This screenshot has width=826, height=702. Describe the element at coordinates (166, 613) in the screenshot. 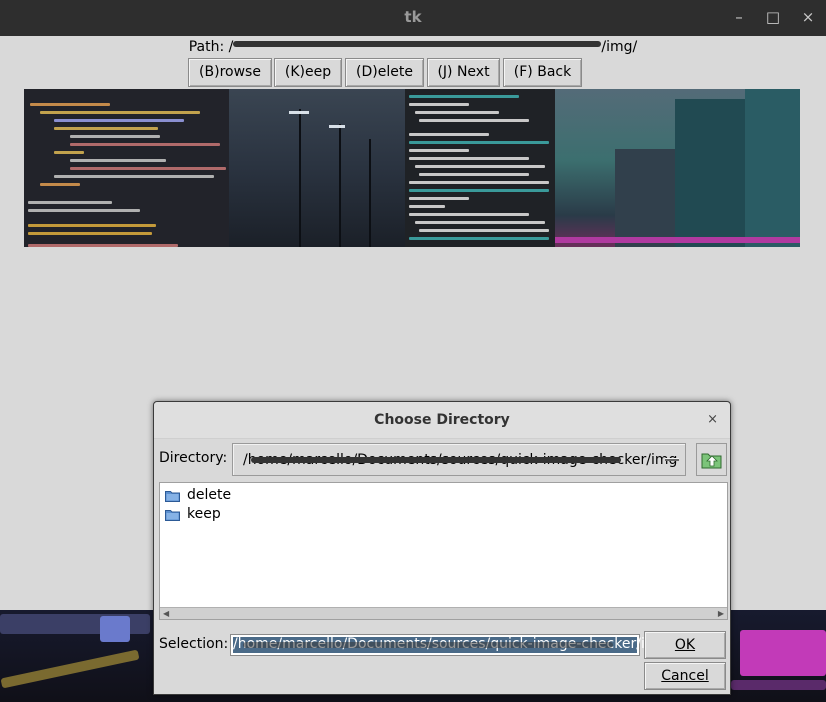

I see `scroll-left-icon: ◀` at that location.